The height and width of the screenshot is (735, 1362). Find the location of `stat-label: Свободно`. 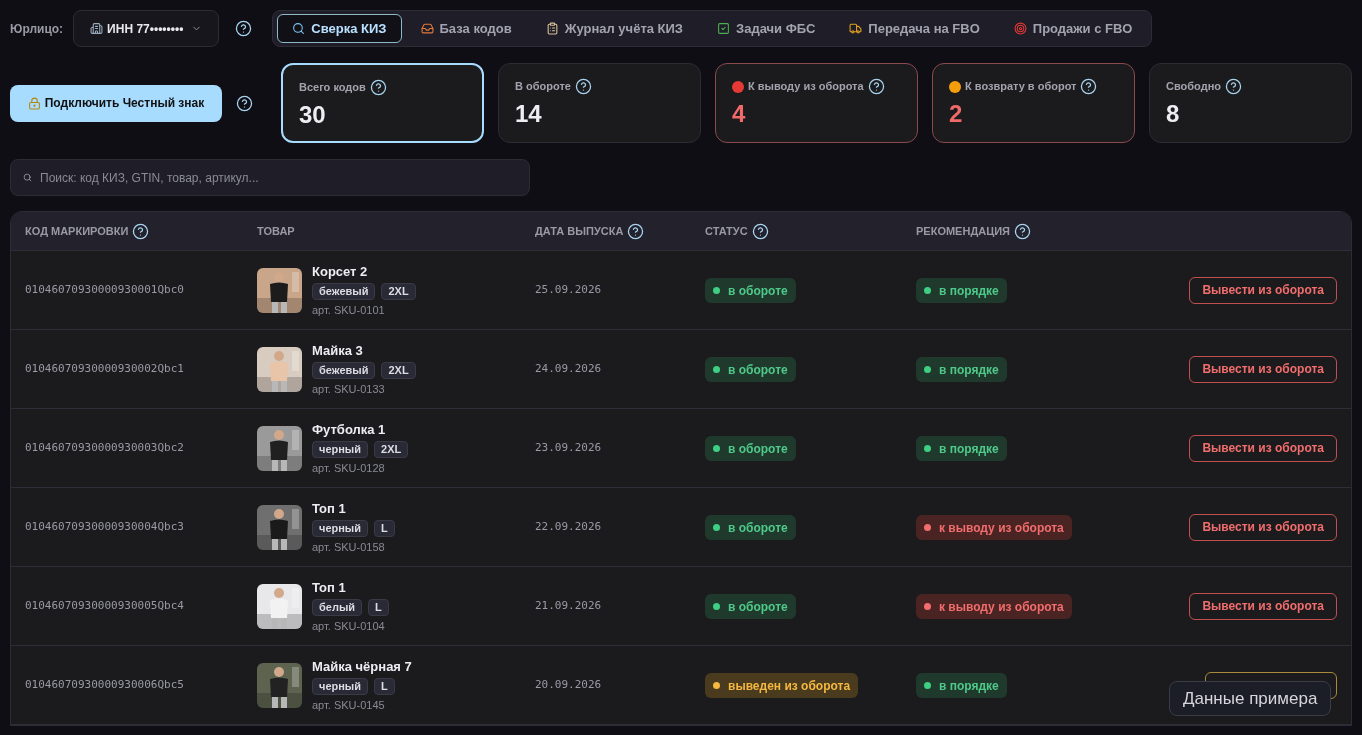

stat-label: Свободно is located at coordinates (1193, 87).